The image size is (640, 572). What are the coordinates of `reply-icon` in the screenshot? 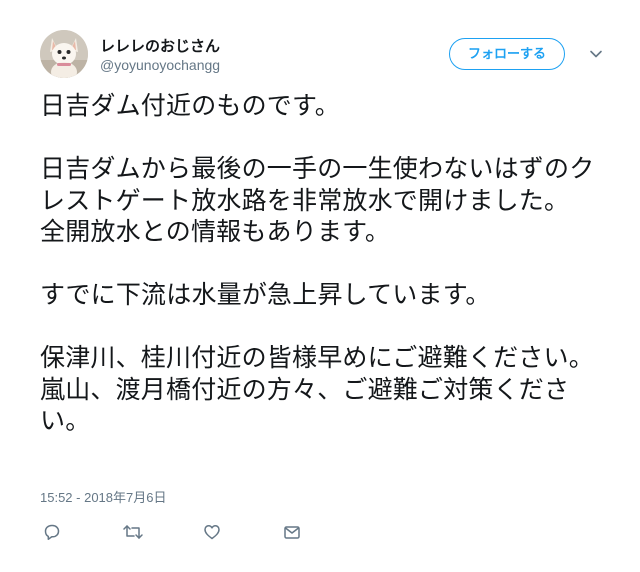 It's located at (52, 532).